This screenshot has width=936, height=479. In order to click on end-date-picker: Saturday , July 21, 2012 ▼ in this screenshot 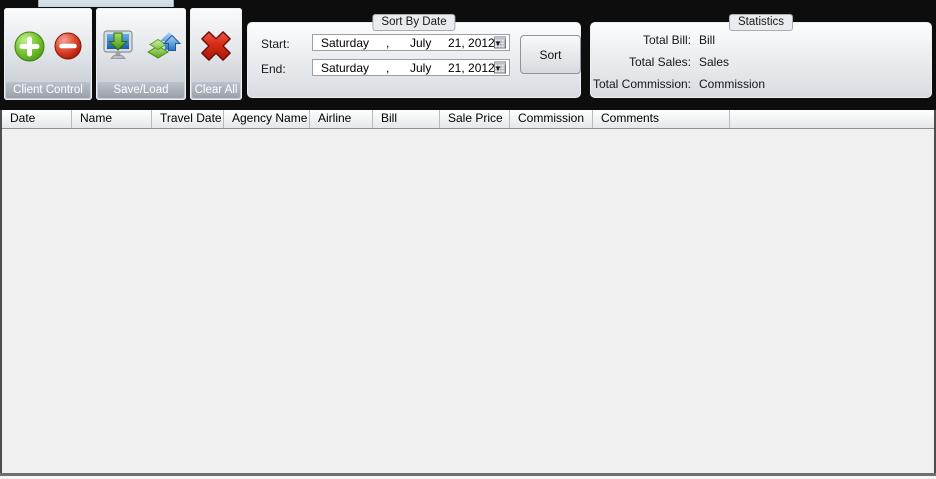, I will do `click(411, 67)`.